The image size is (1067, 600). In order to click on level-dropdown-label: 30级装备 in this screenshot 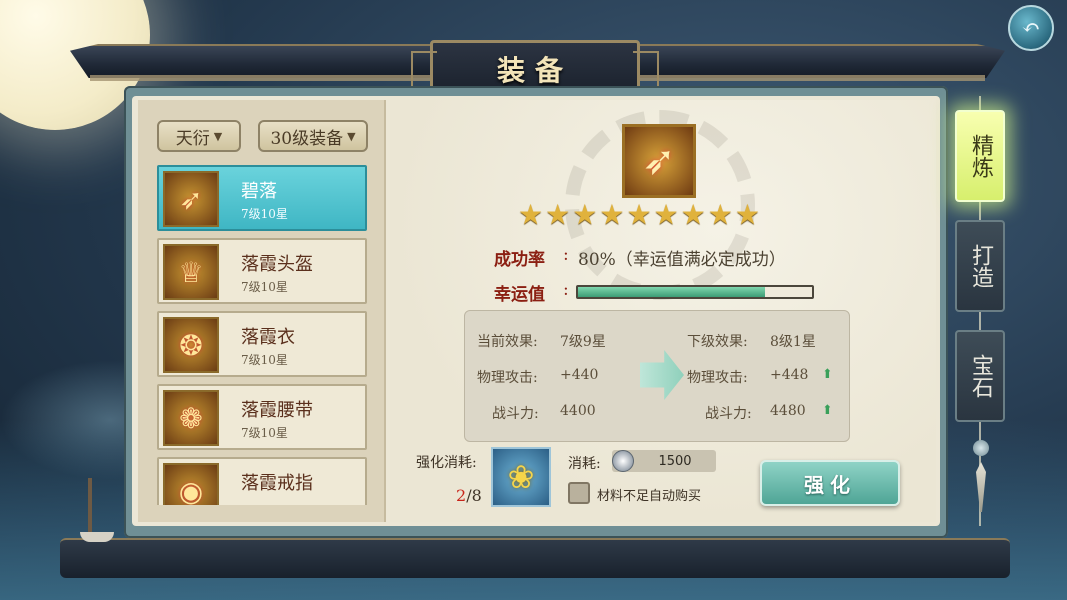, I will do `click(307, 138)`.